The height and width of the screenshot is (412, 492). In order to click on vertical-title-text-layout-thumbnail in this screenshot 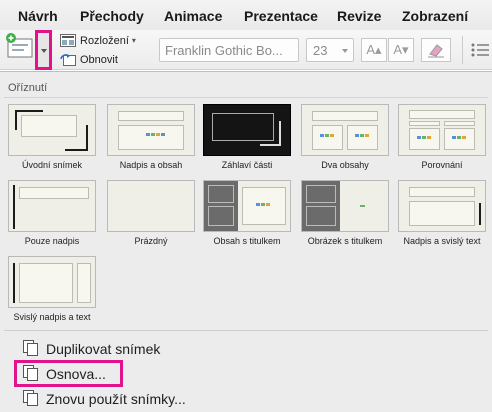, I will do `click(52, 282)`.